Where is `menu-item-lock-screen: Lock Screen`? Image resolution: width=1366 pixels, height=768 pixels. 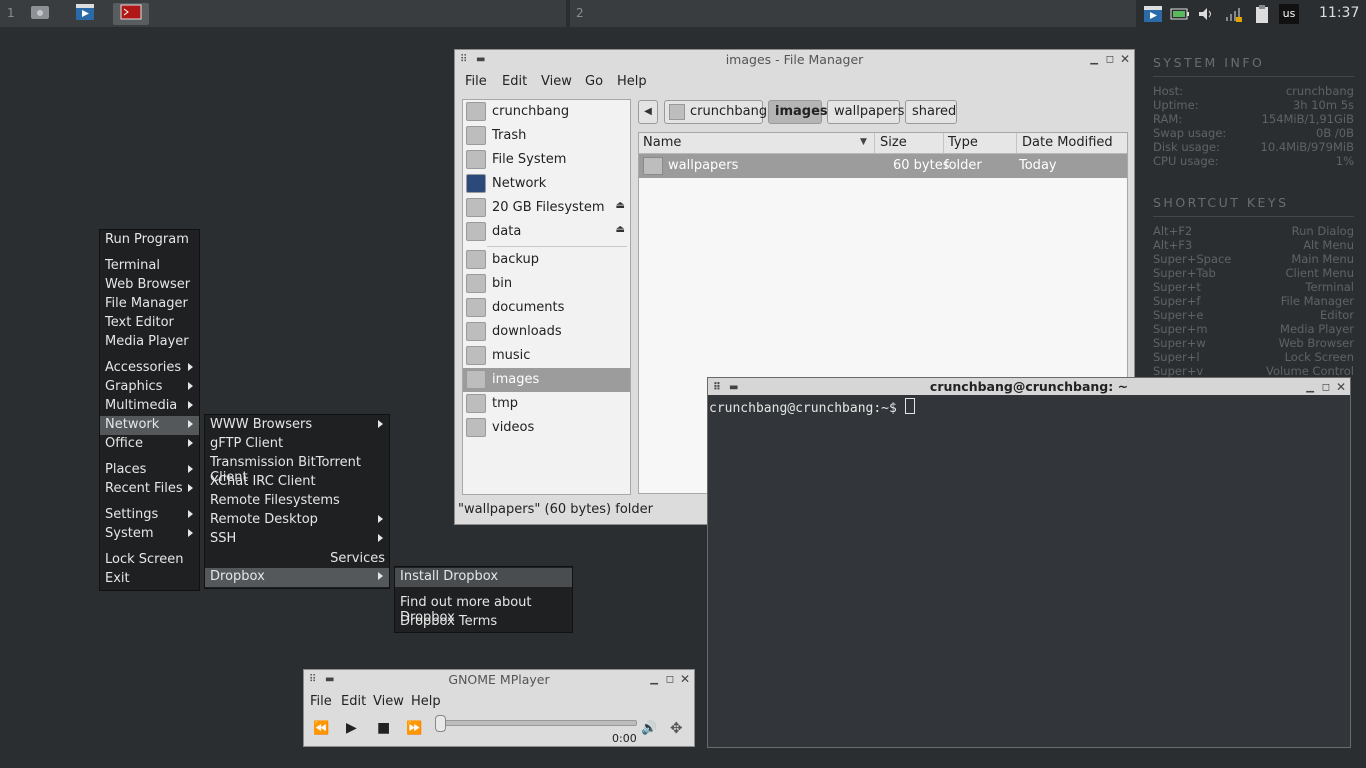 menu-item-lock-screen: Lock Screen is located at coordinates (149, 560).